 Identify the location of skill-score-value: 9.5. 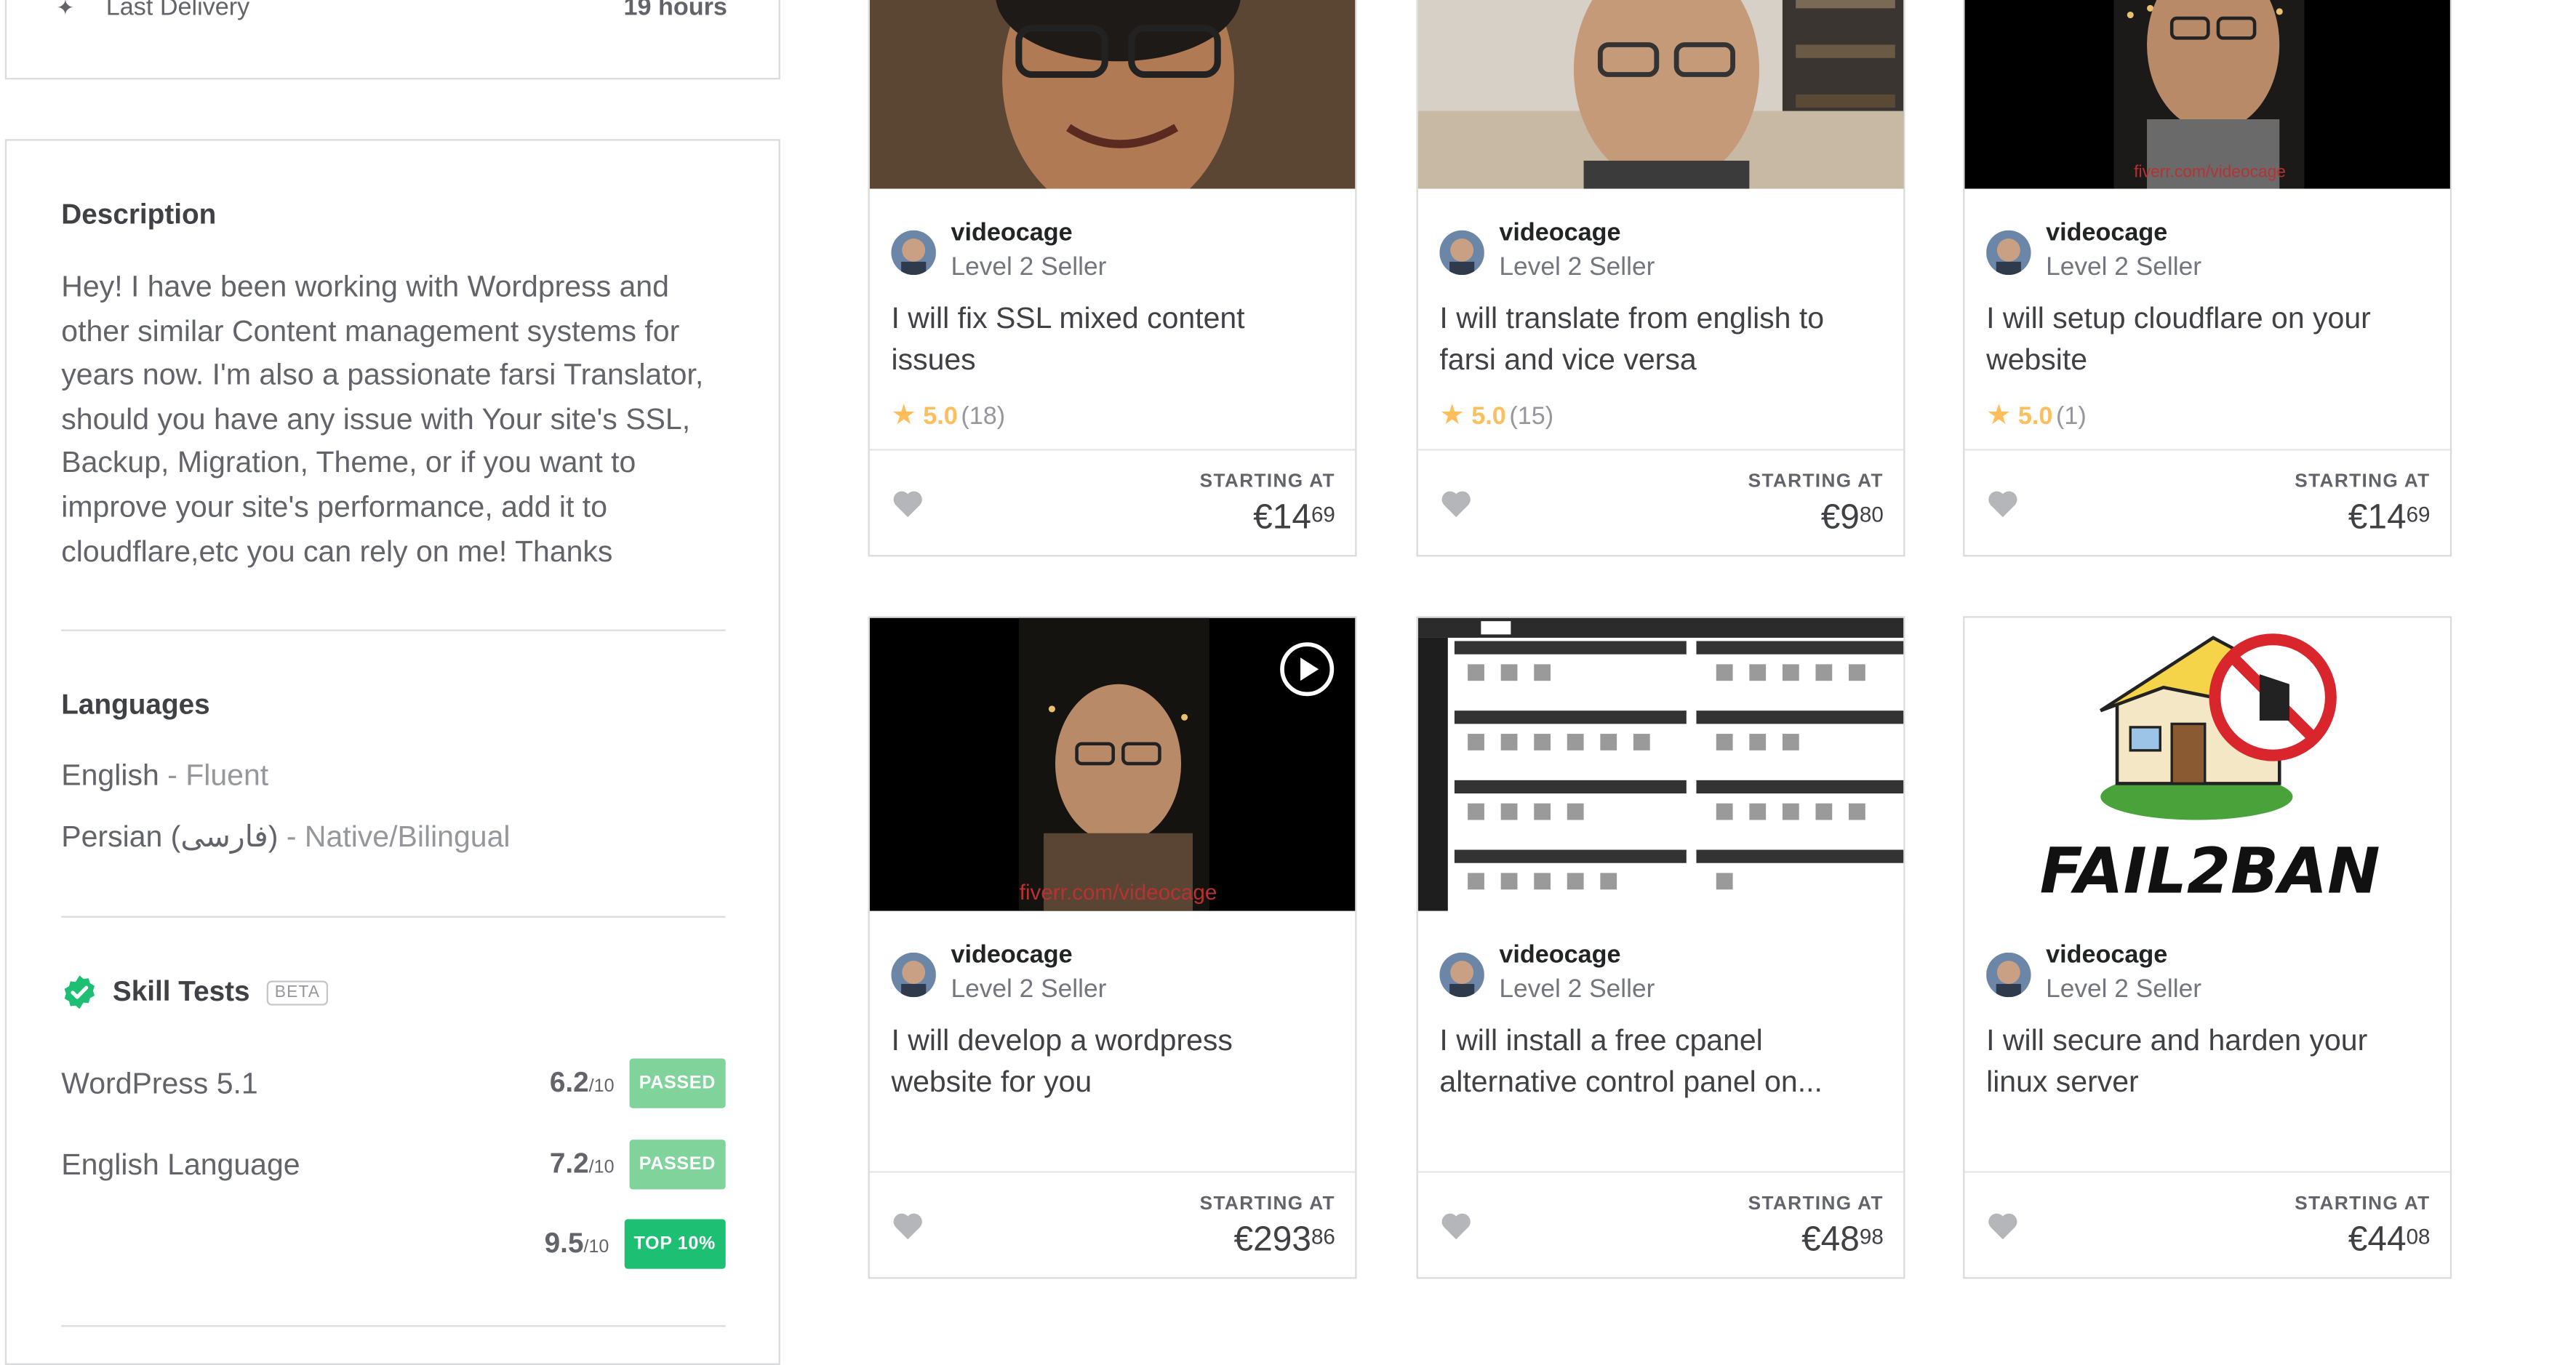
(564, 1243).